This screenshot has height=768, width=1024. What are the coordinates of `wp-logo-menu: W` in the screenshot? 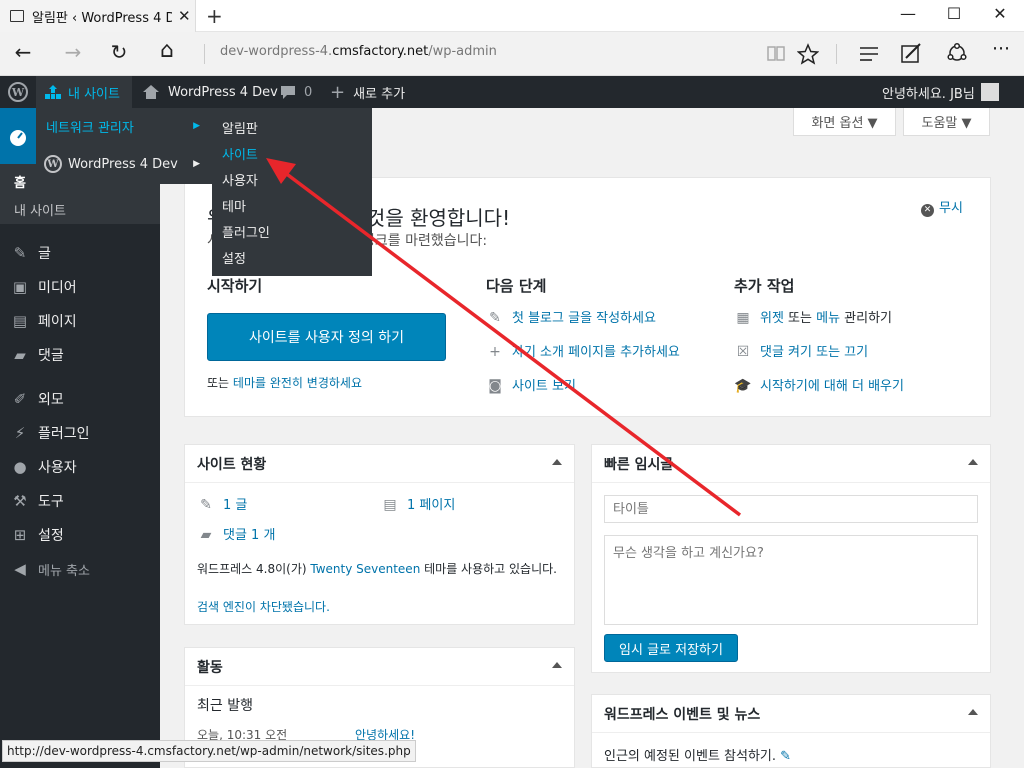 It's located at (18, 92).